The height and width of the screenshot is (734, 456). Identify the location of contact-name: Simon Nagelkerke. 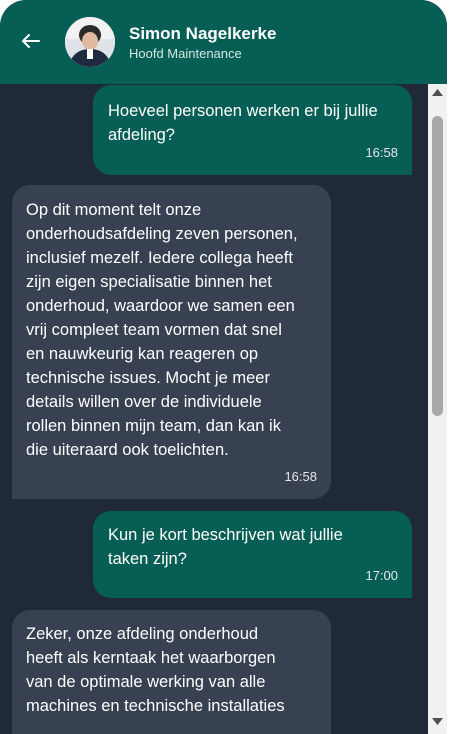
(203, 33).